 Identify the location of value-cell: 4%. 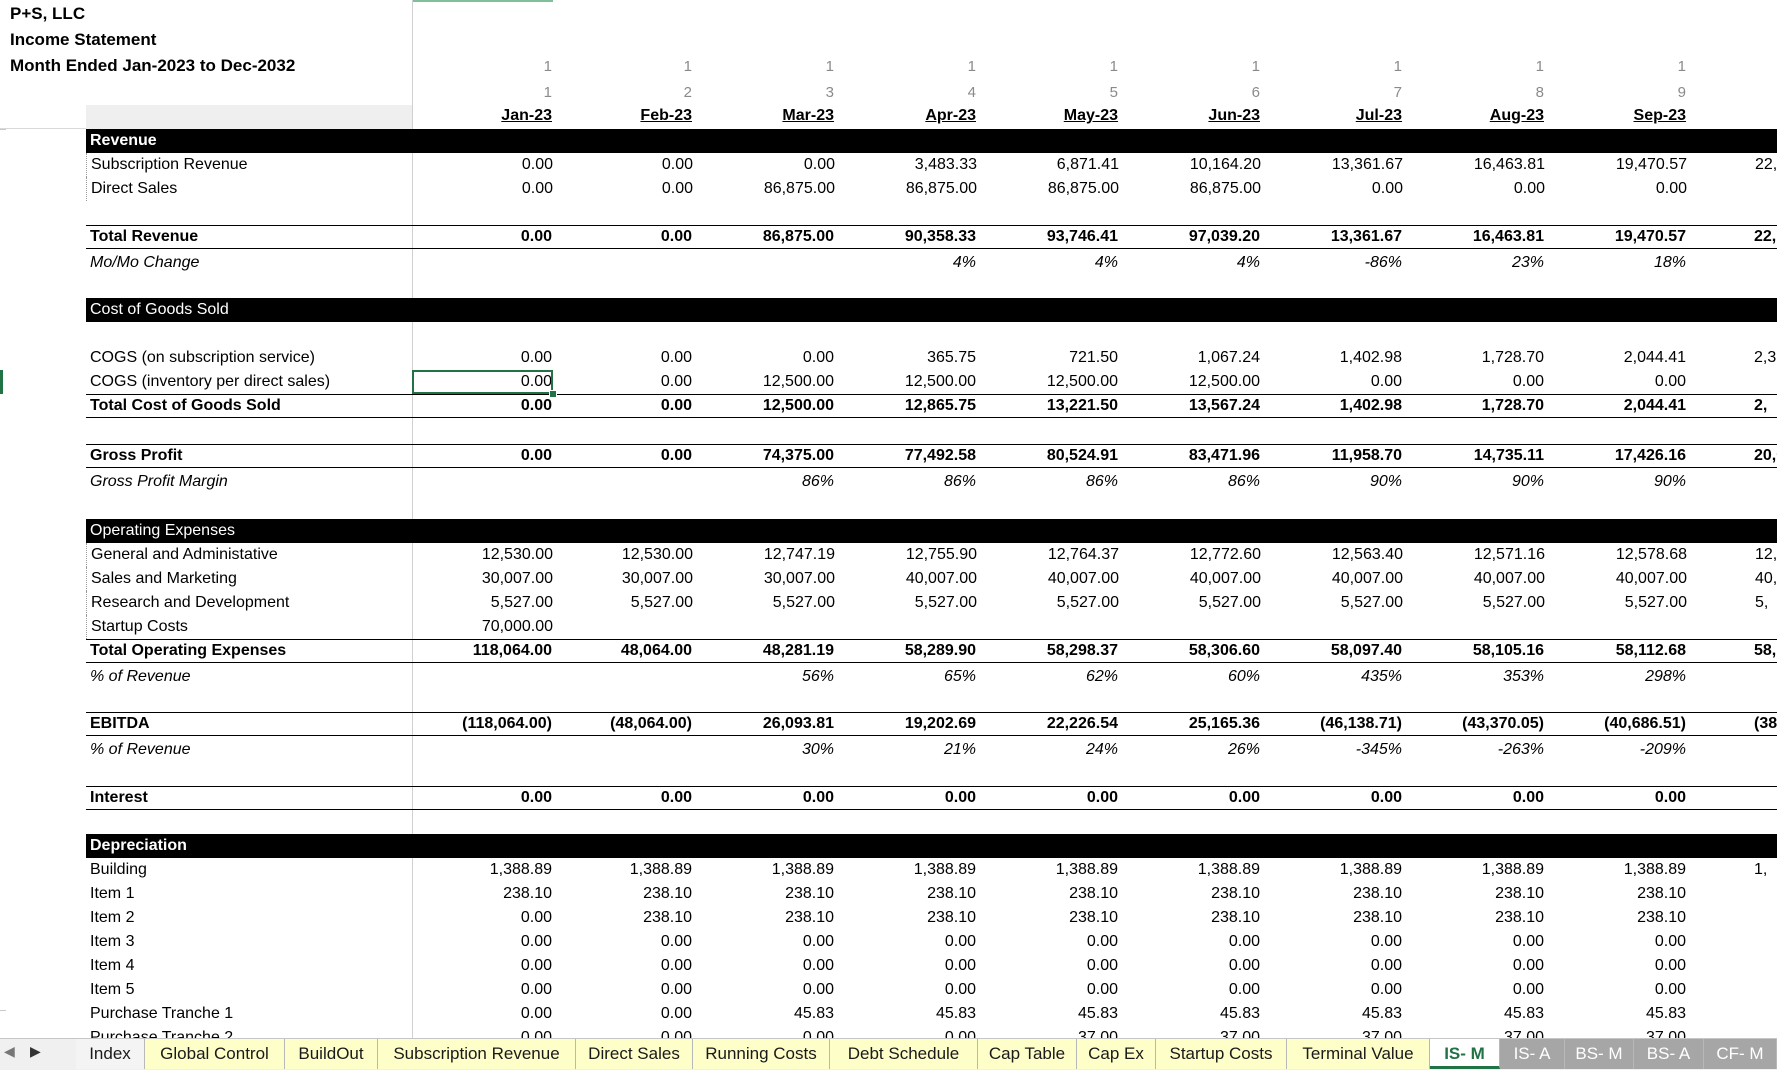
(1195, 263).